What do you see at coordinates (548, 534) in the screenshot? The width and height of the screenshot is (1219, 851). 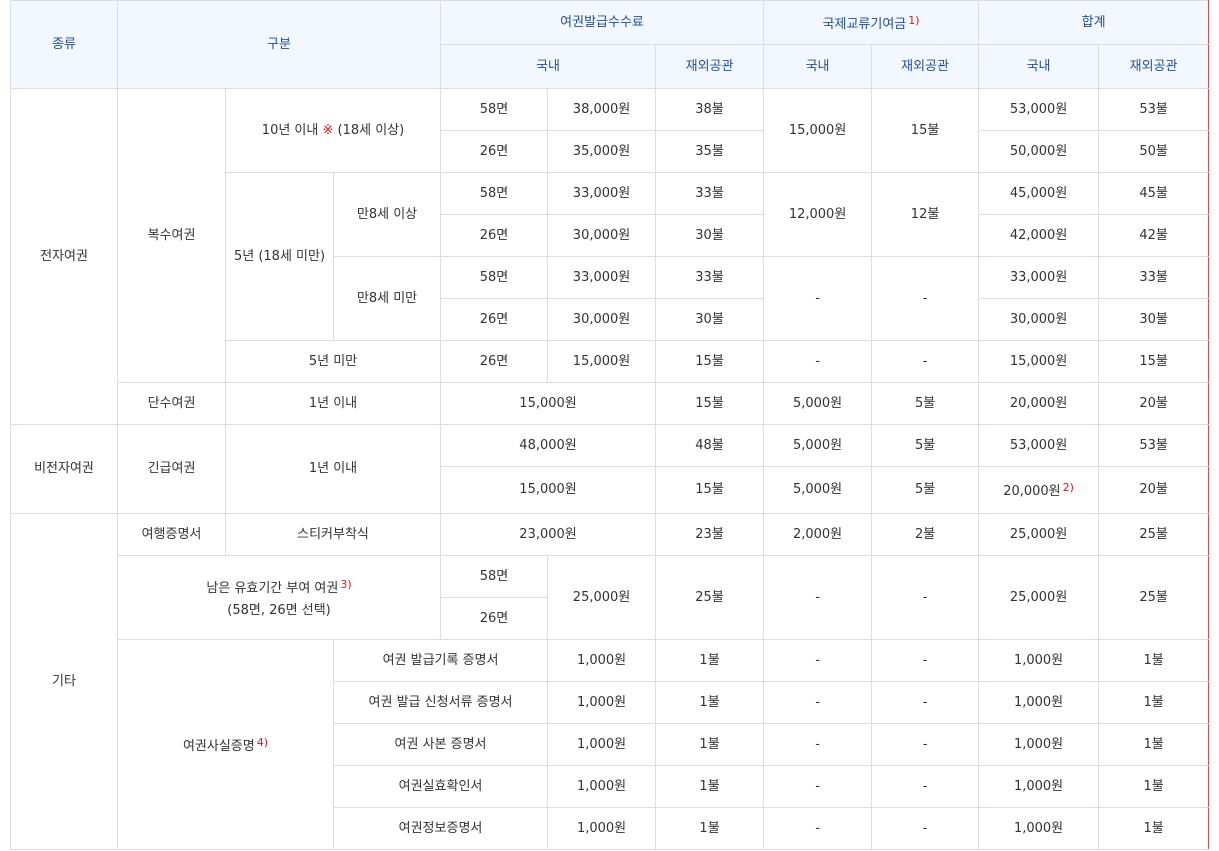 I see `issue-domestic-cell: 23,000원` at bounding box center [548, 534].